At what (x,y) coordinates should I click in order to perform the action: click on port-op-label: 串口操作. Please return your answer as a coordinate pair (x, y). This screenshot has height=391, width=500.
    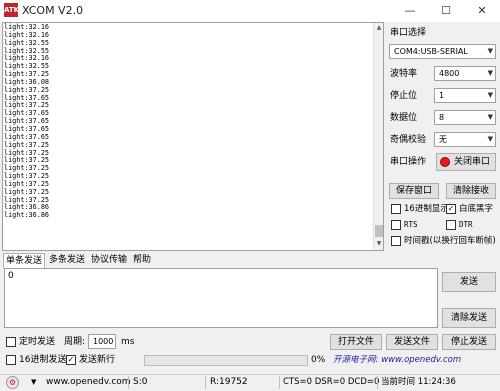
    Looking at the image, I should click on (408, 162).